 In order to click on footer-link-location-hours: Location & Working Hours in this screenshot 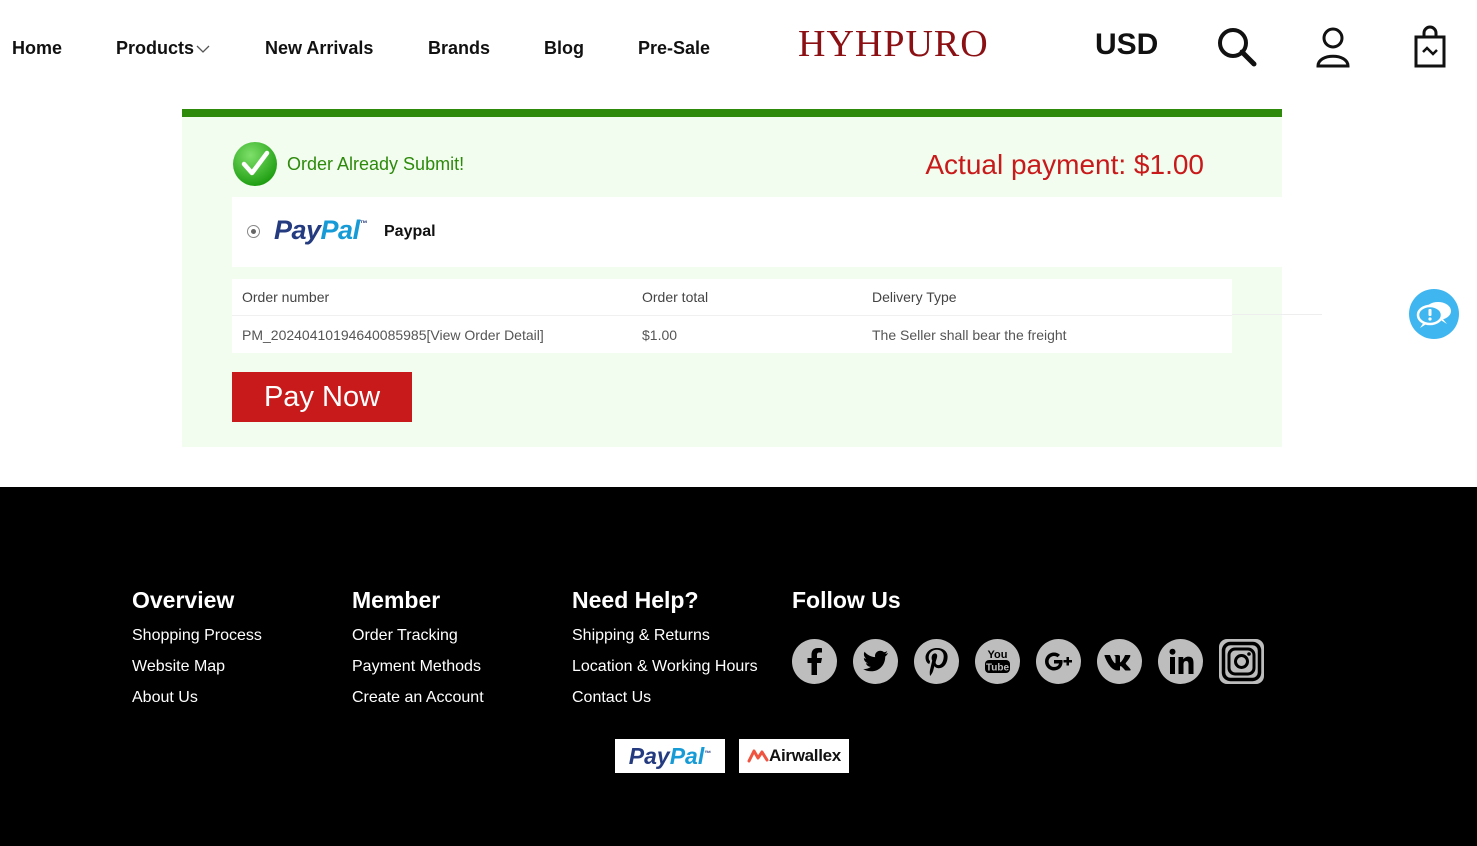, I will do `click(665, 667)`.